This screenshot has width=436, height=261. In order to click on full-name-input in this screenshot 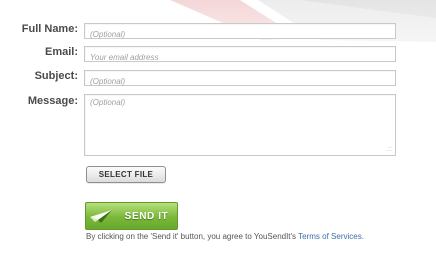, I will do `click(240, 35)`.